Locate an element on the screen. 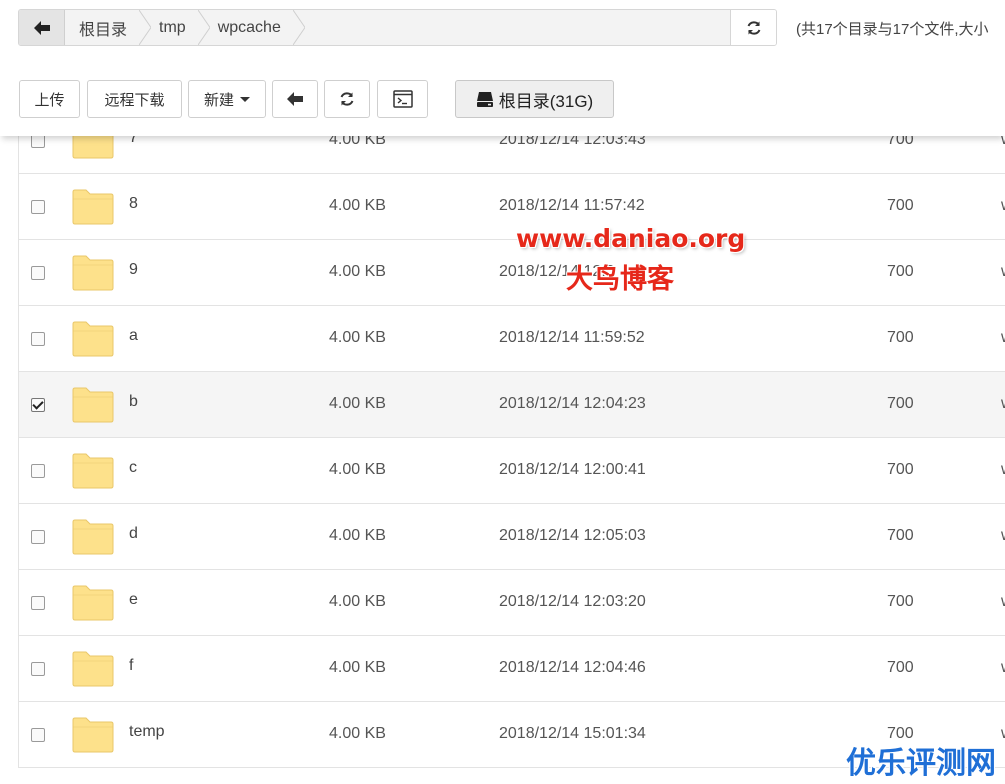  path-back-button is located at coordinates (42, 27).